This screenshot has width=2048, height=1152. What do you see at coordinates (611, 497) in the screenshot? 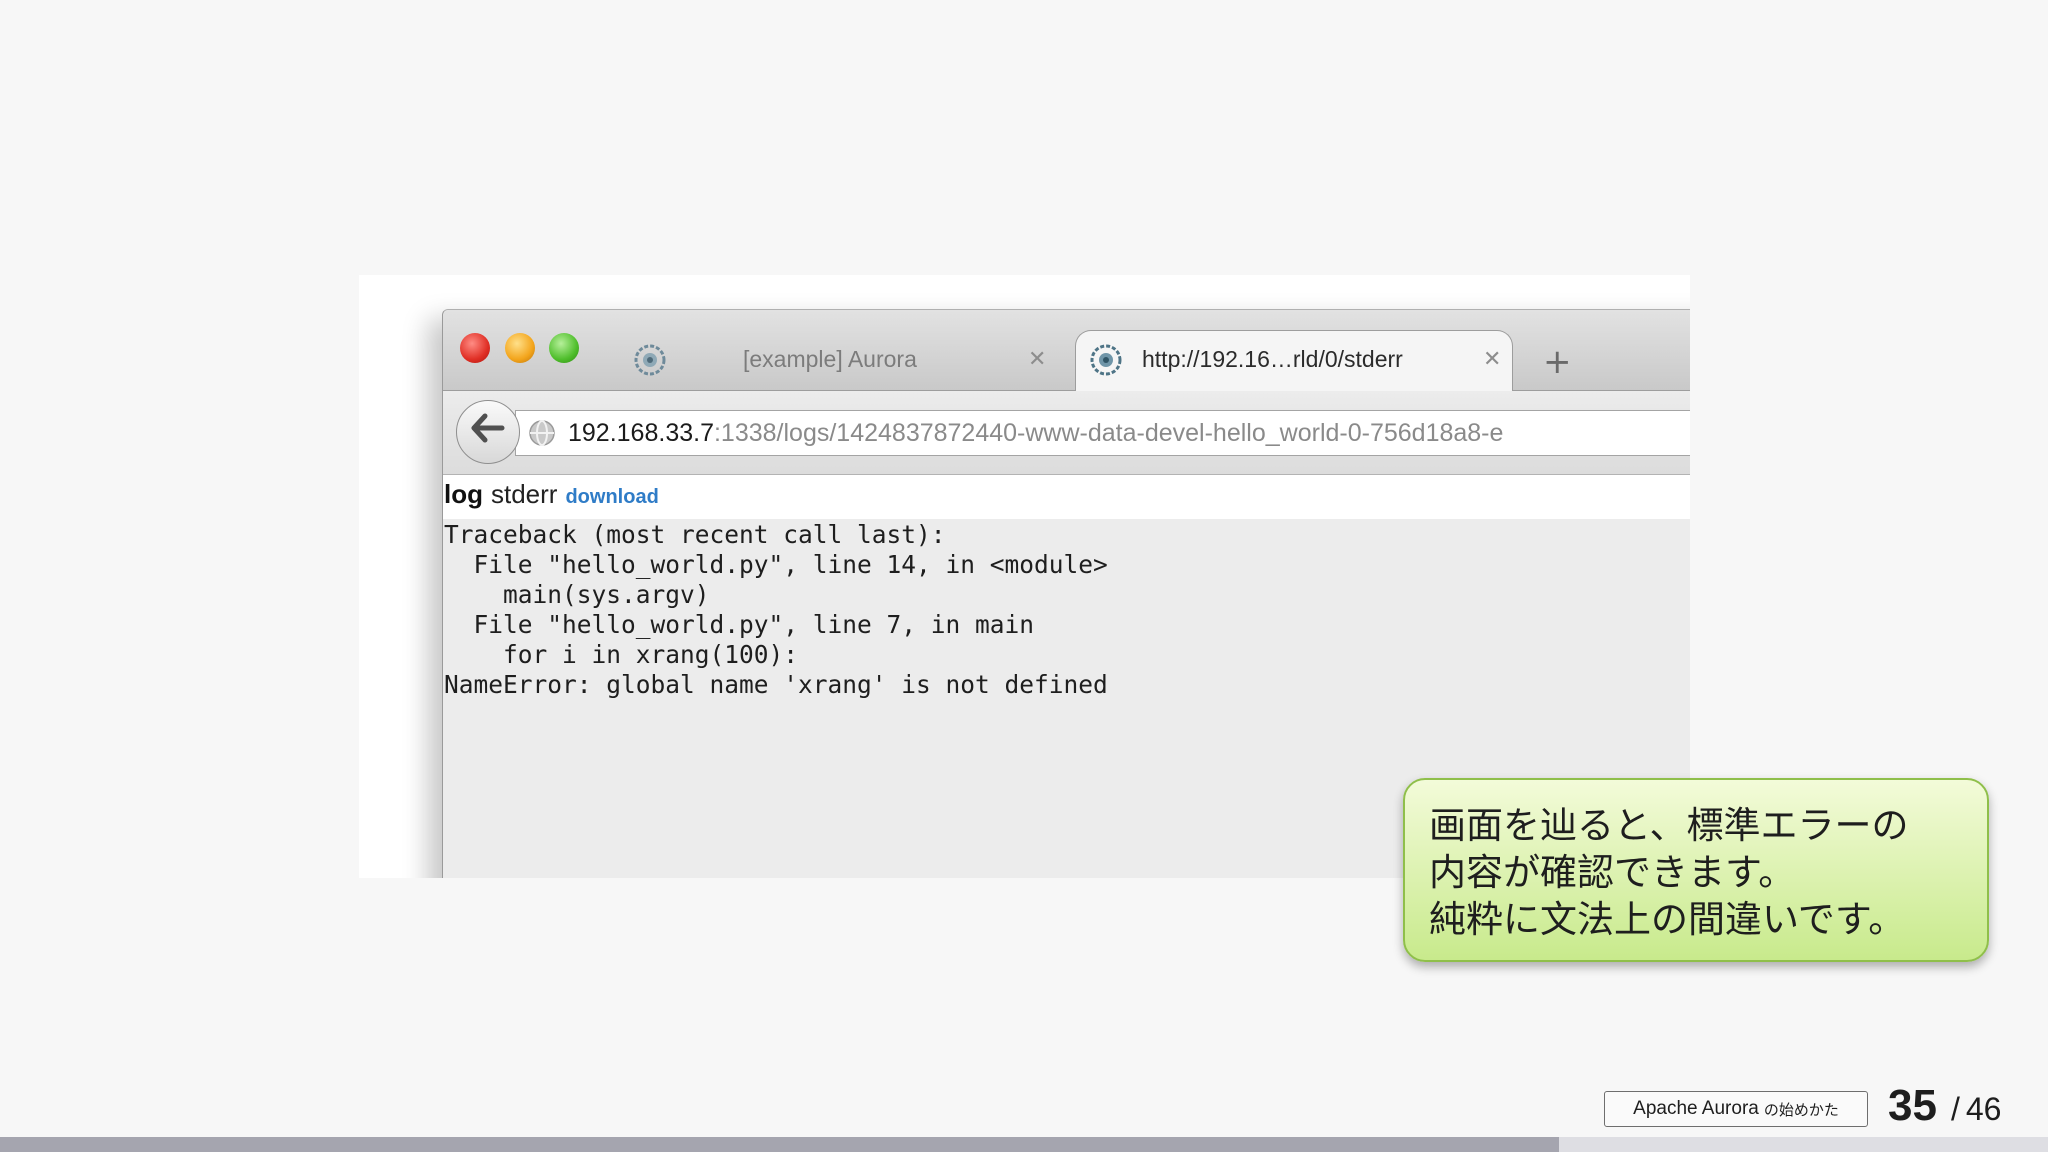
I see `download-link: download` at bounding box center [611, 497].